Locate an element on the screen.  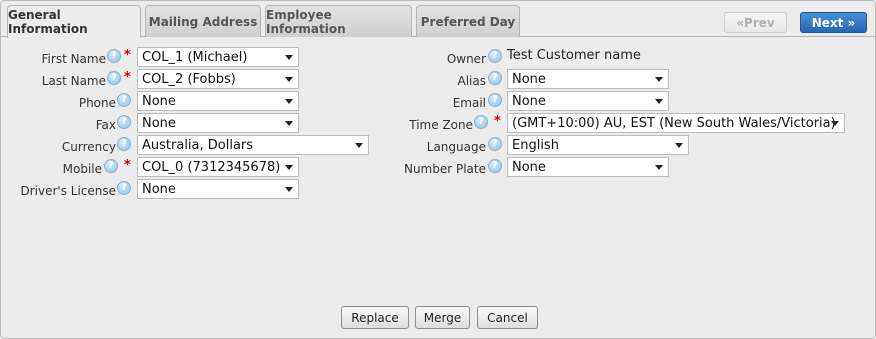
currency-select: Australia, Dollars is located at coordinates (253, 145).